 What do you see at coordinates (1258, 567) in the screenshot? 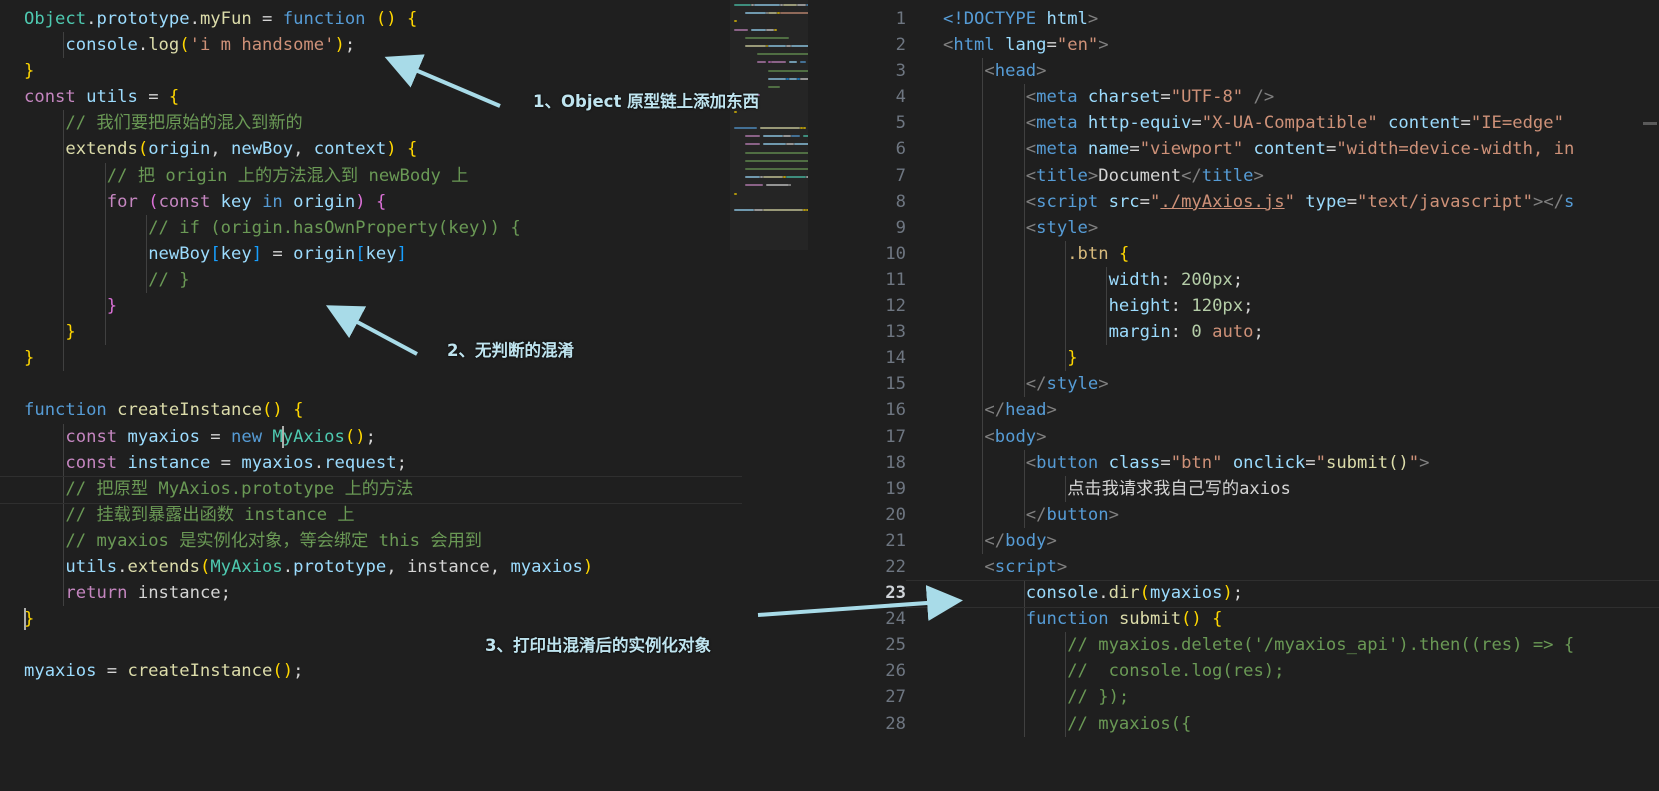
I see `code-line: <script>` at bounding box center [1258, 567].